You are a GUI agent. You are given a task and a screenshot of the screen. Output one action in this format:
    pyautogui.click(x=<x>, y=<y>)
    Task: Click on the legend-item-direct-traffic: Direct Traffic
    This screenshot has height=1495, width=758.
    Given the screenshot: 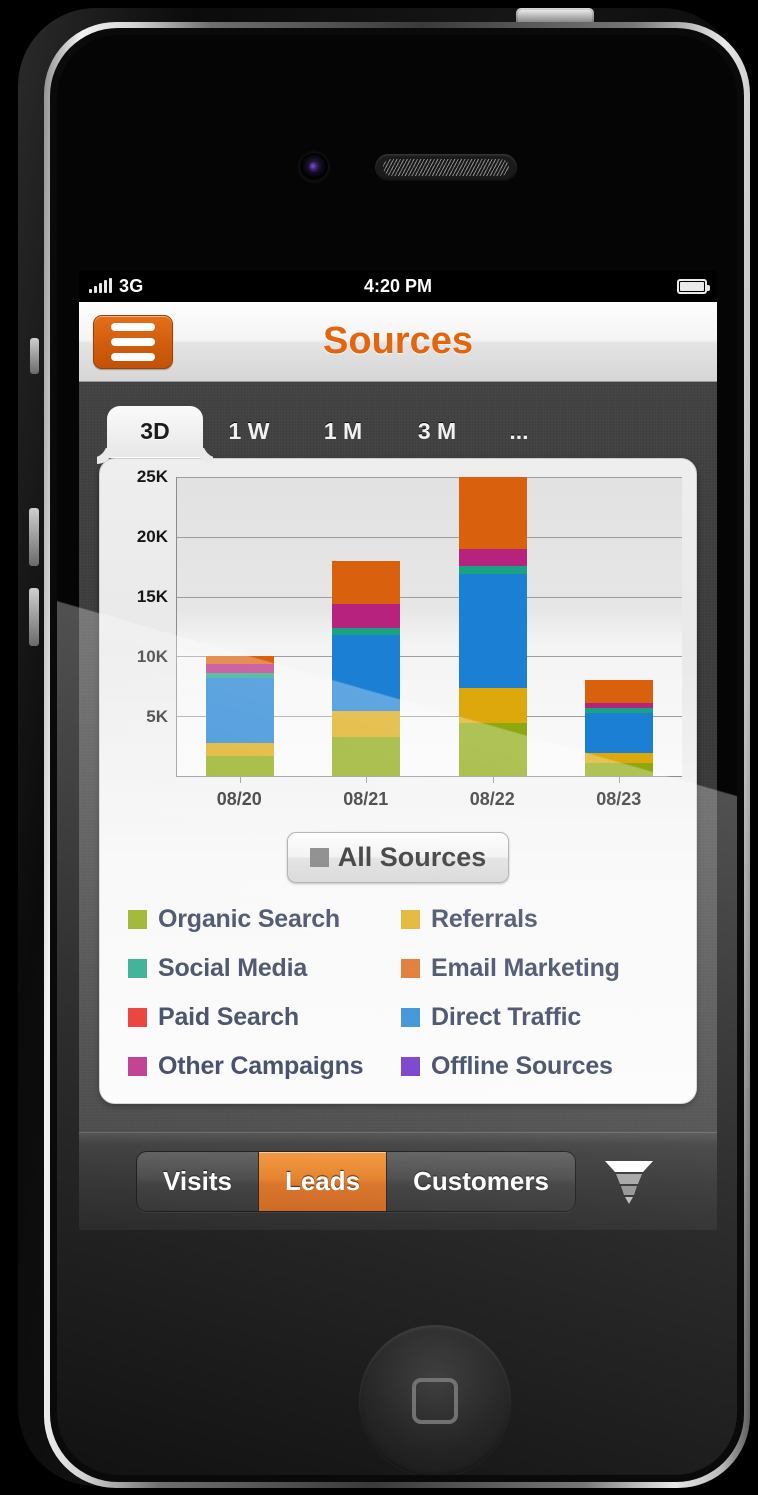 What is the action you would take?
    pyautogui.click(x=537, y=1017)
    